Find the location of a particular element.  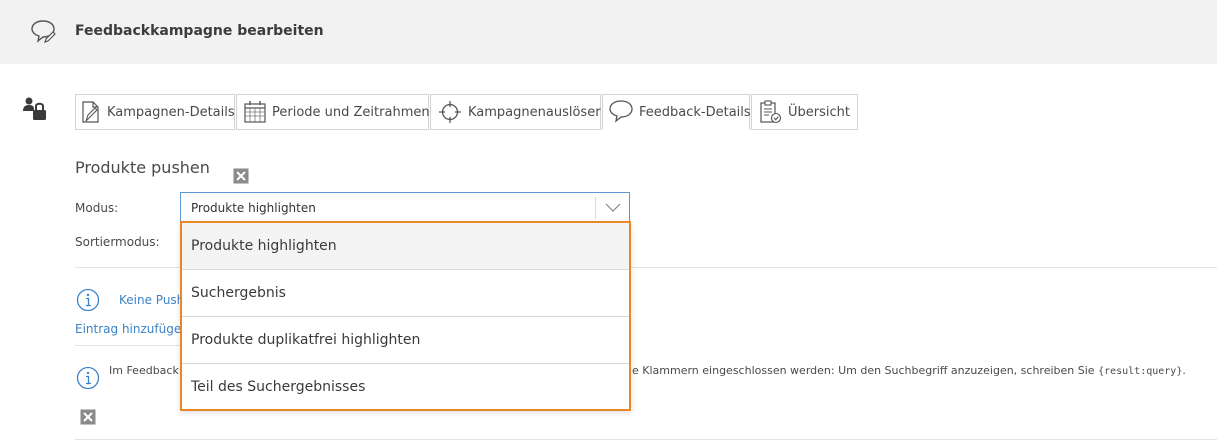

speech-bubble-pencil-icon is located at coordinates (43, 31).